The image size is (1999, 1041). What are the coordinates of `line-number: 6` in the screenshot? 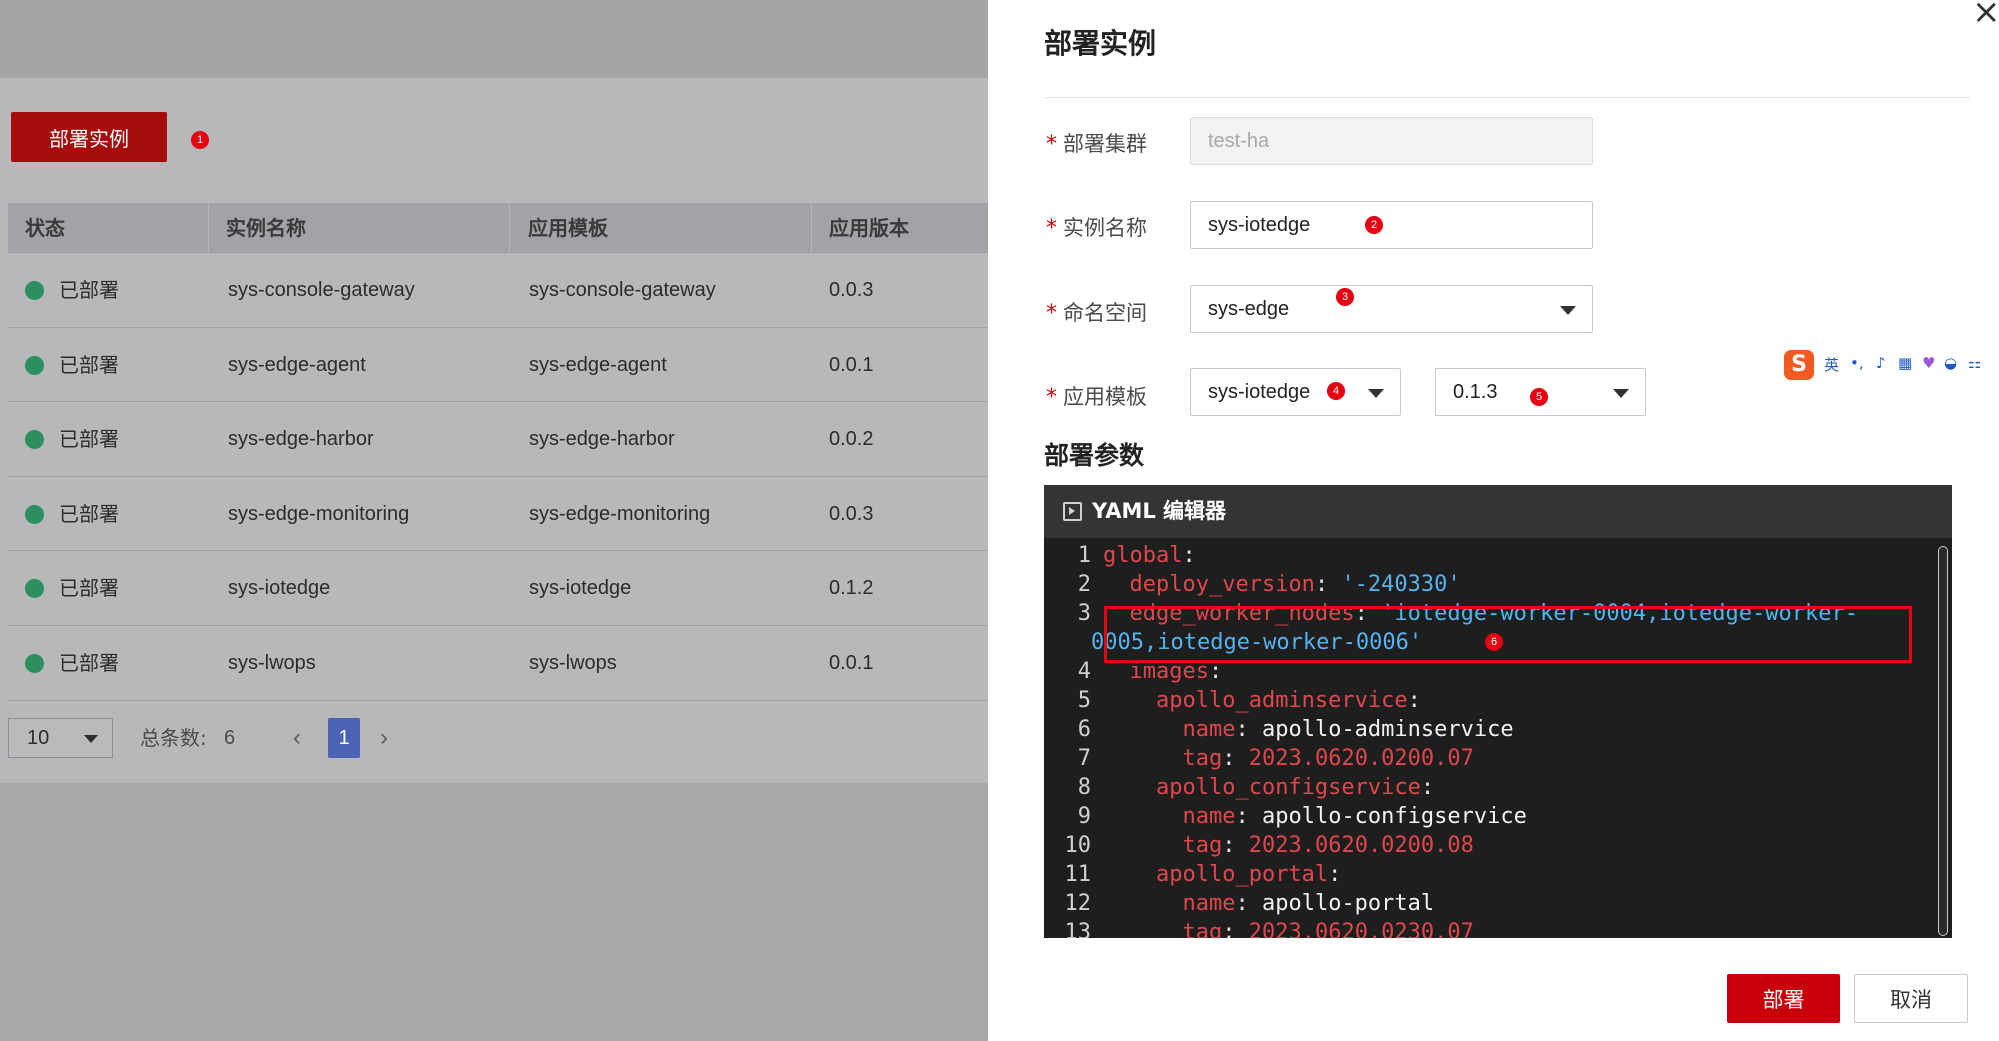 It's located at (1084, 729).